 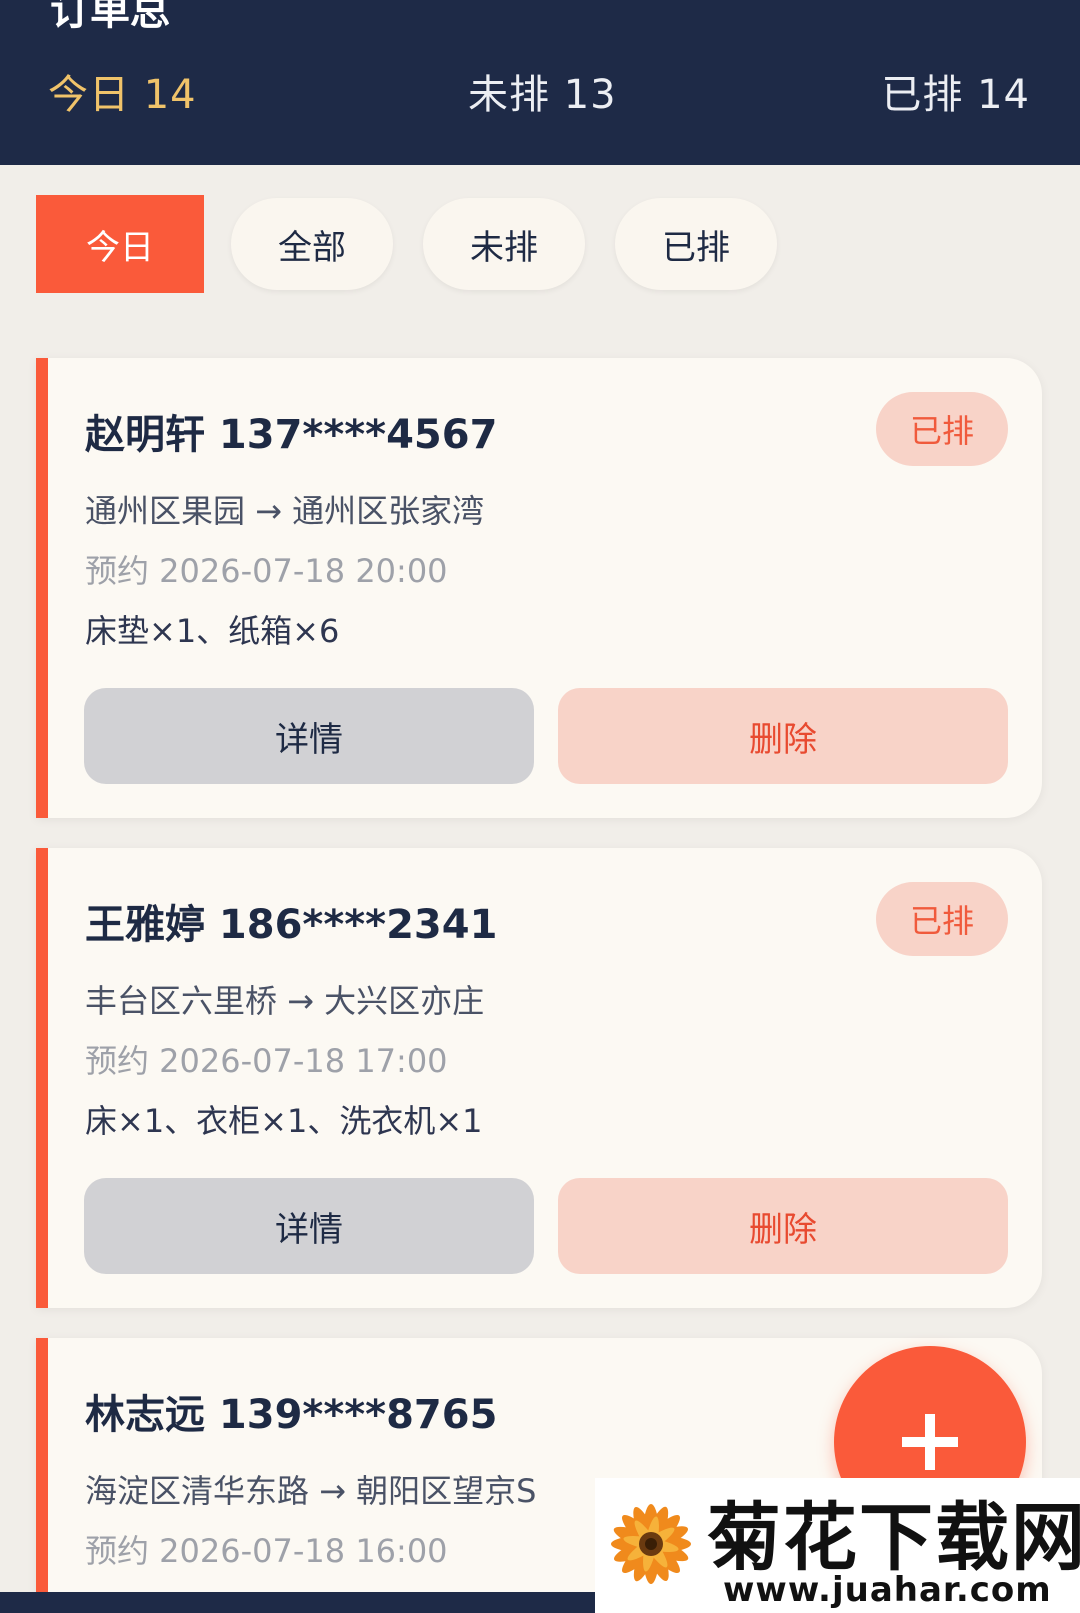 I want to click on app-header: 订单总 今日 14 未排 13 已排 14, so click(x=540, y=82).